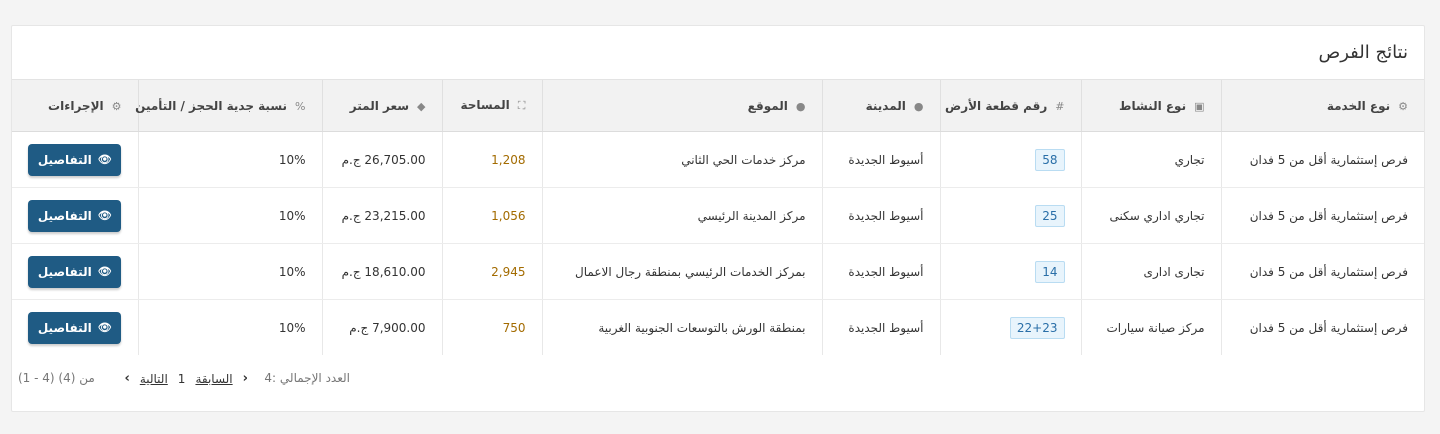  Describe the element at coordinates (1199, 106) in the screenshot. I see `briefcase-icon: ▣` at that location.